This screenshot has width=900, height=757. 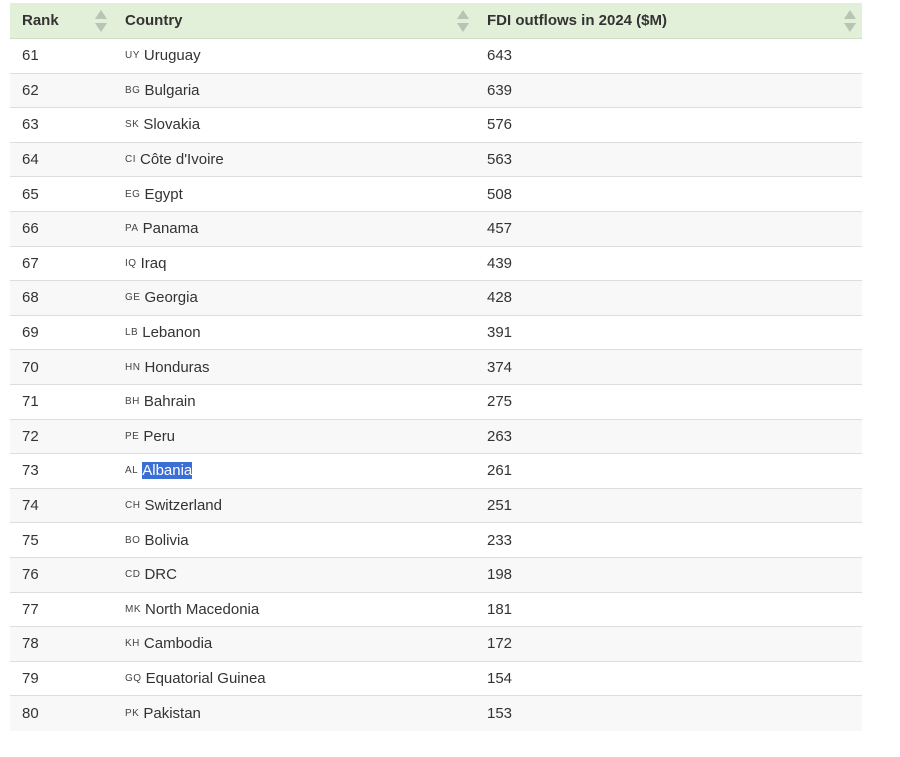 What do you see at coordinates (30, 90) in the screenshot?
I see `rank-cell: 62` at bounding box center [30, 90].